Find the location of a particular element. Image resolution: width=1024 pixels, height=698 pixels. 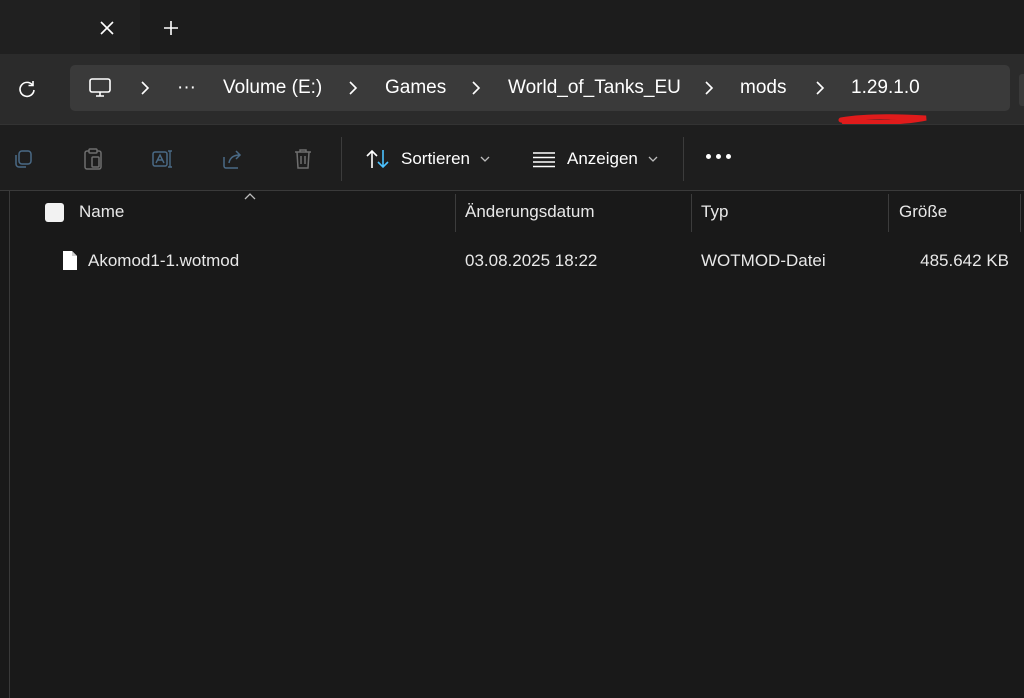

computer-icon is located at coordinates (100, 88).